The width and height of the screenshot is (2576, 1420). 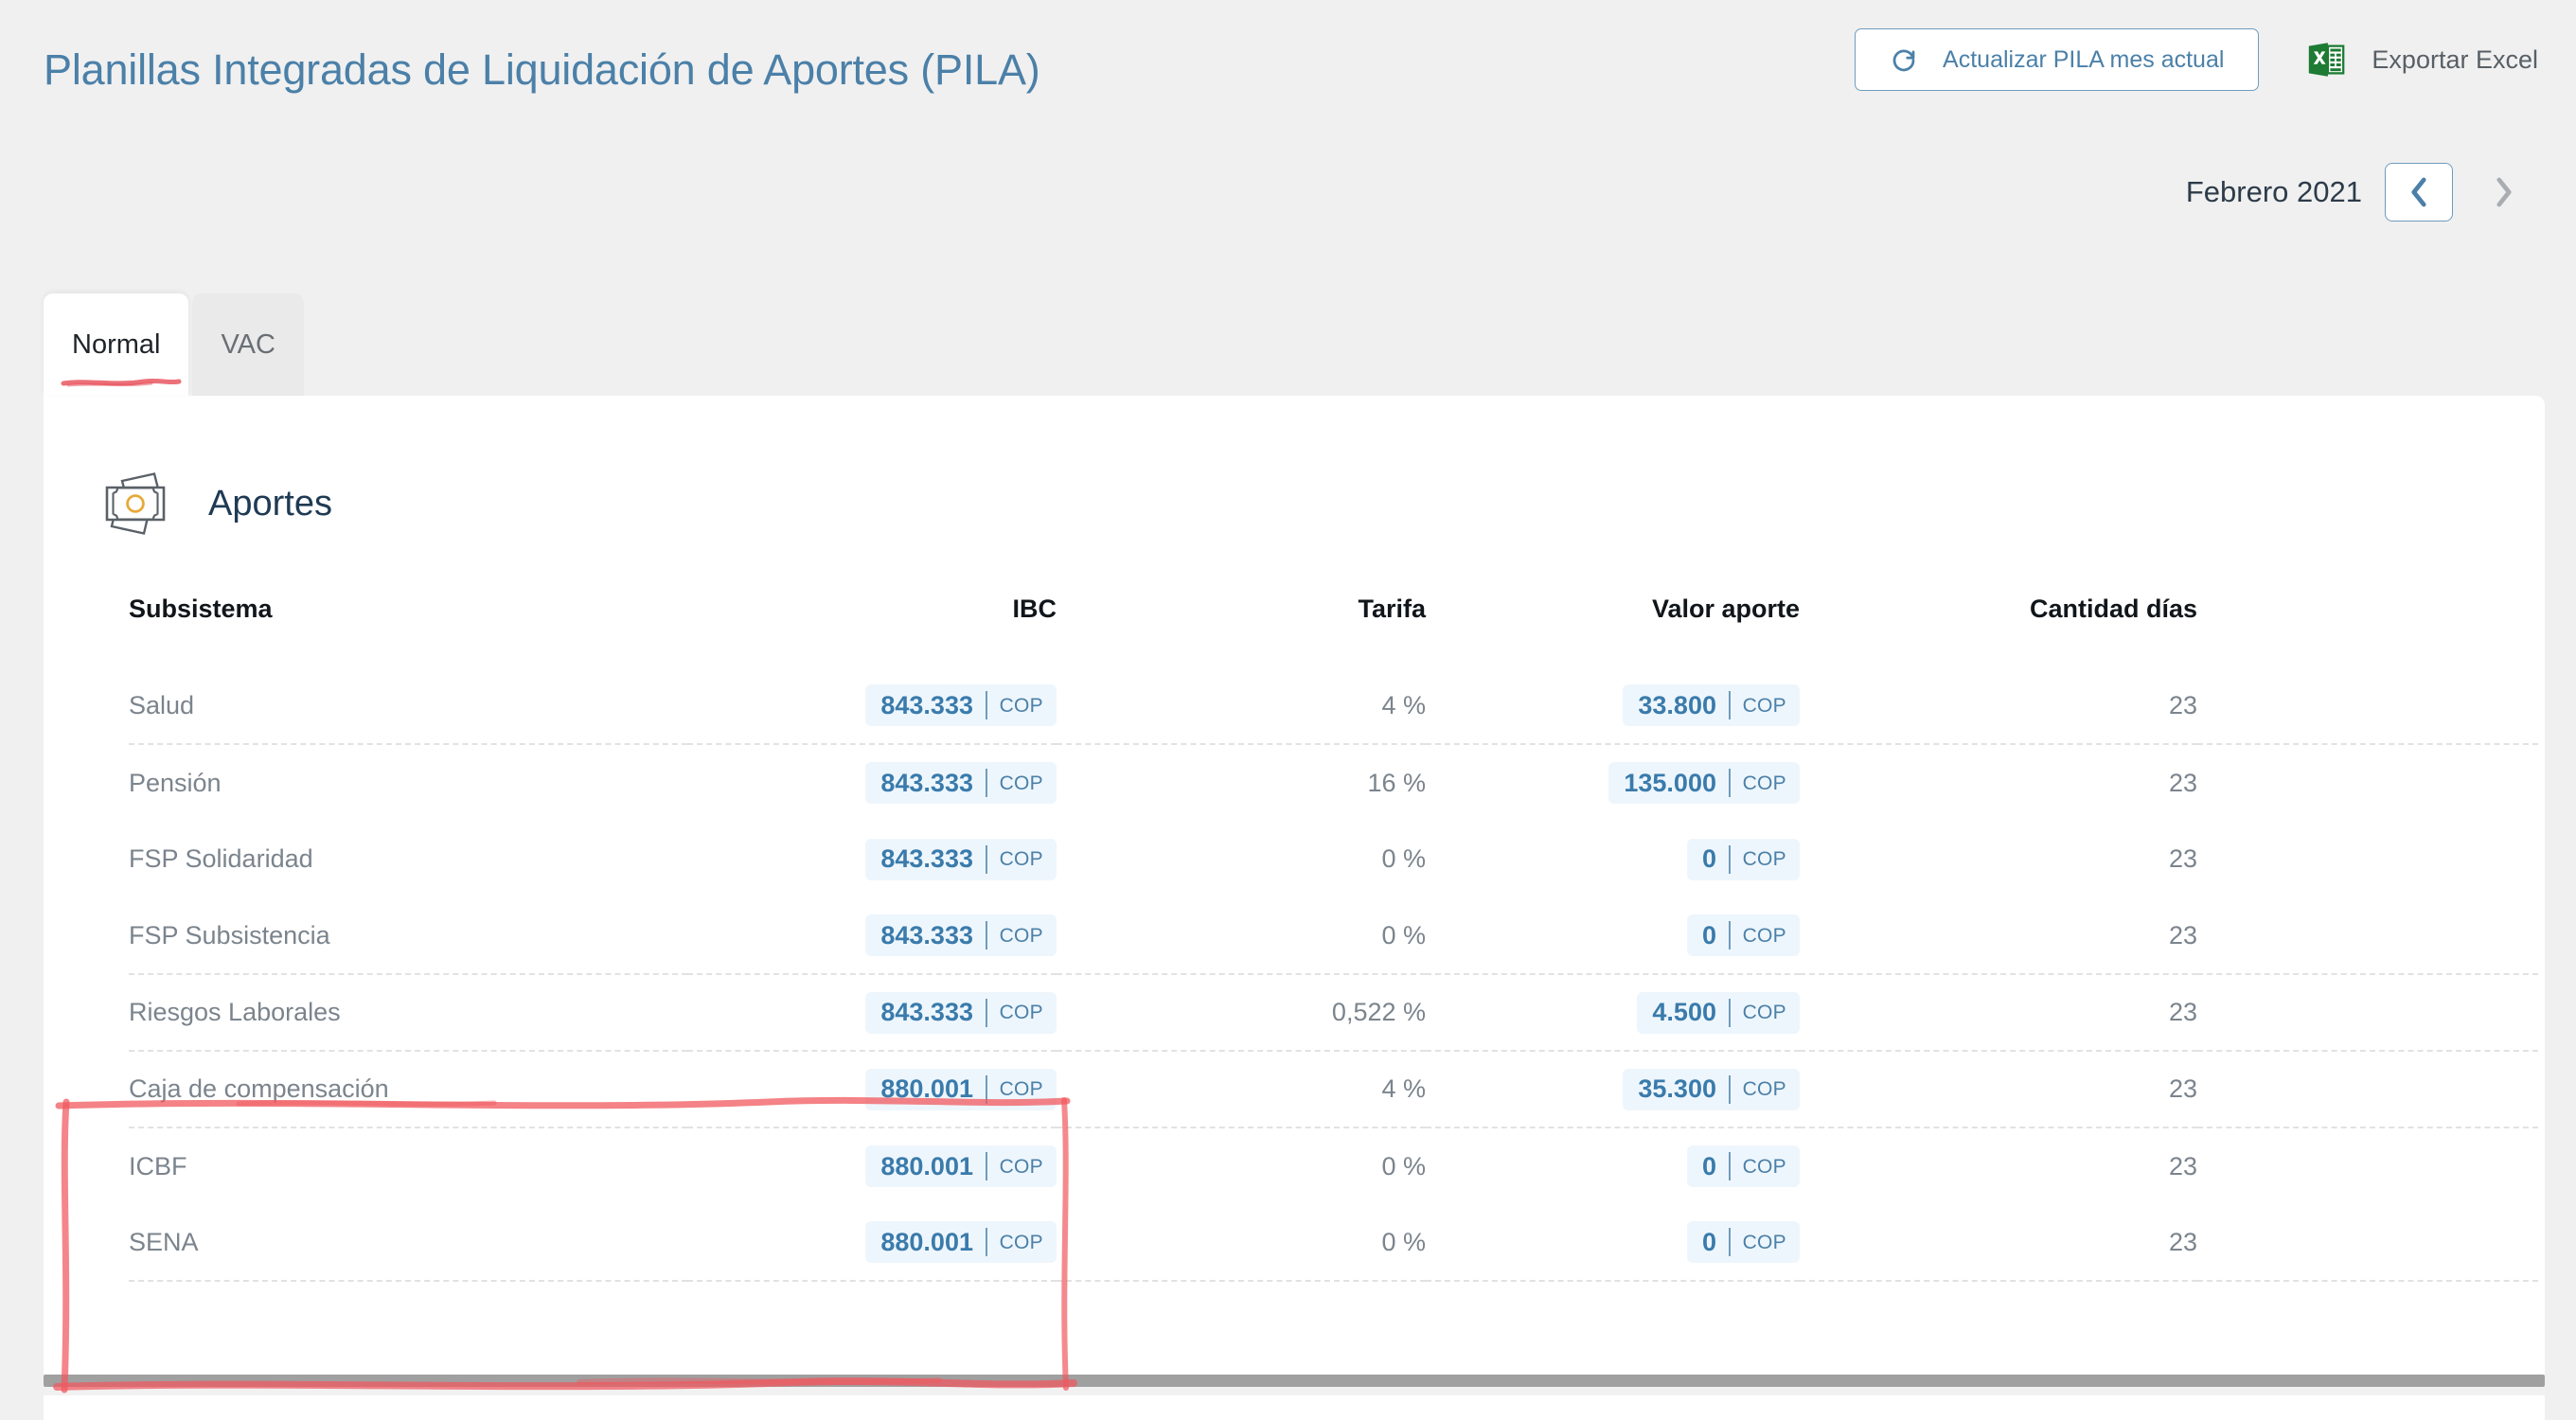 I want to click on cell-valor-aporte: 135.000 COP, so click(x=1613, y=782).